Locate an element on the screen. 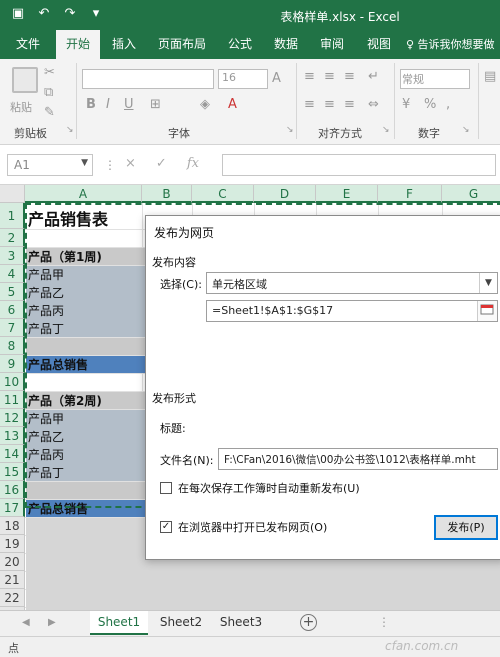 The image size is (500, 657). row-header-10: 10 is located at coordinates (12, 382).